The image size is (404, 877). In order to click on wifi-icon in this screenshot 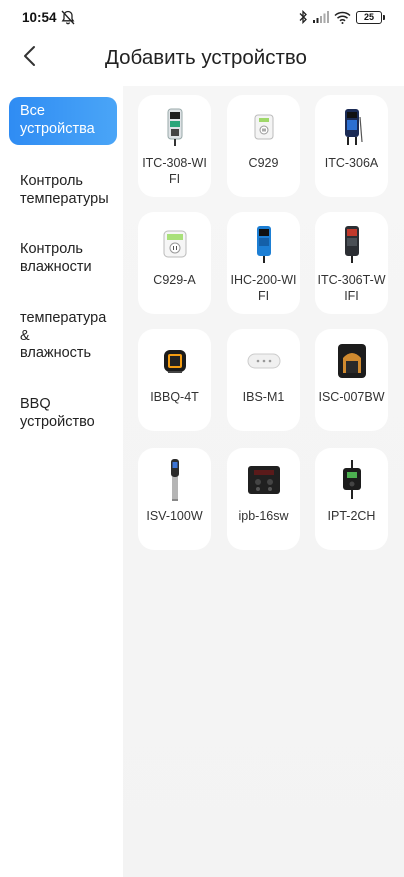, I will do `click(342, 17)`.